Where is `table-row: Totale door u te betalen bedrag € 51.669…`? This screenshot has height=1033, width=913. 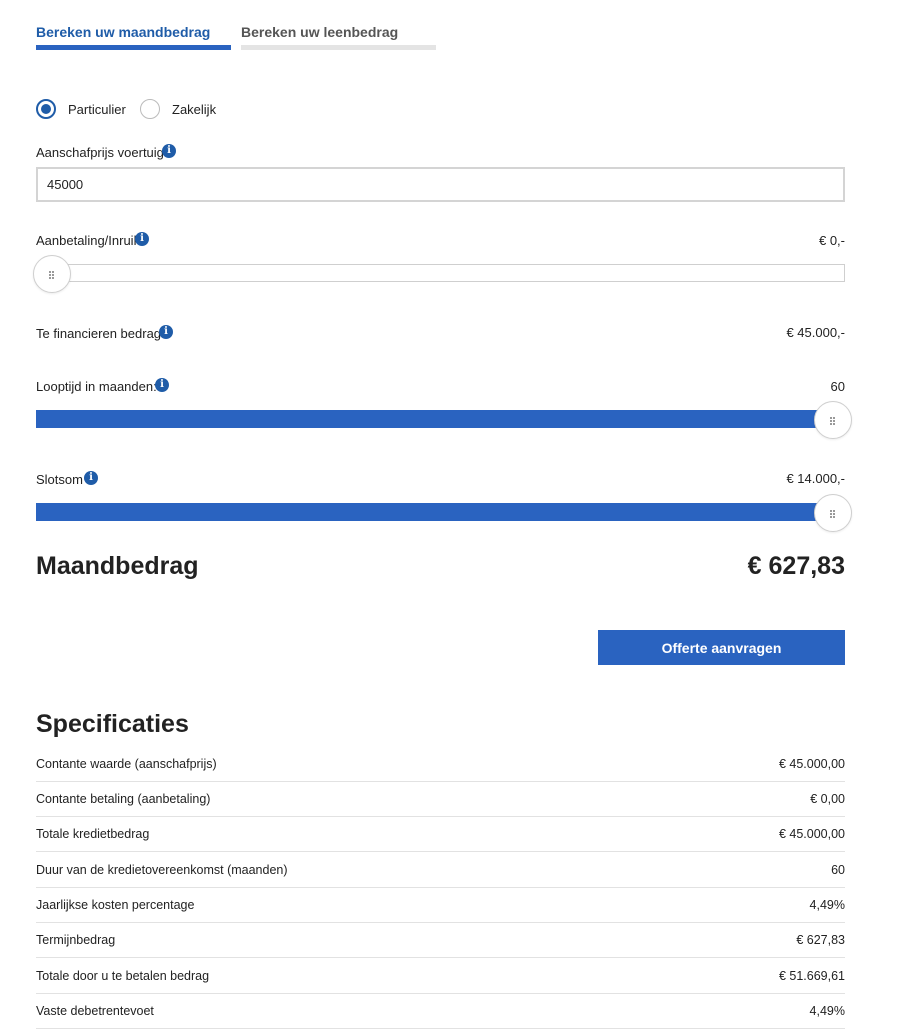 table-row: Totale door u te betalen bedrag € 51.669… is located at coordinates (440, 976).